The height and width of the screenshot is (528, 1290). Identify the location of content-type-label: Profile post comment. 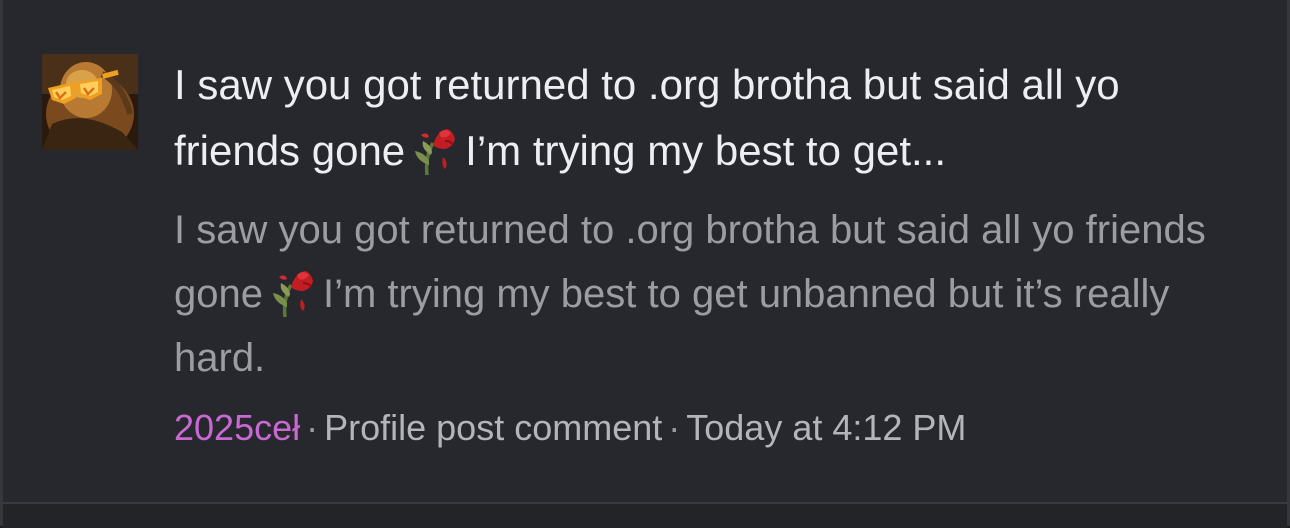
(493, 427).